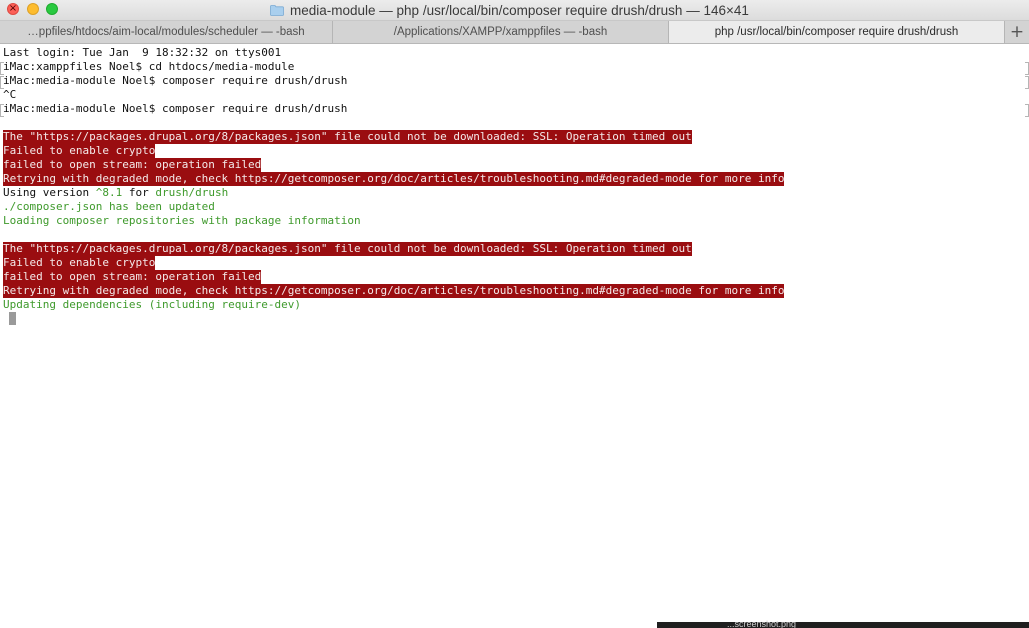 This screenshot has height=628, width=1029. What do you see at coordinates (52, 9) in the screenshot?
I see `zoom-window-button` at bounding box center [52, 9].